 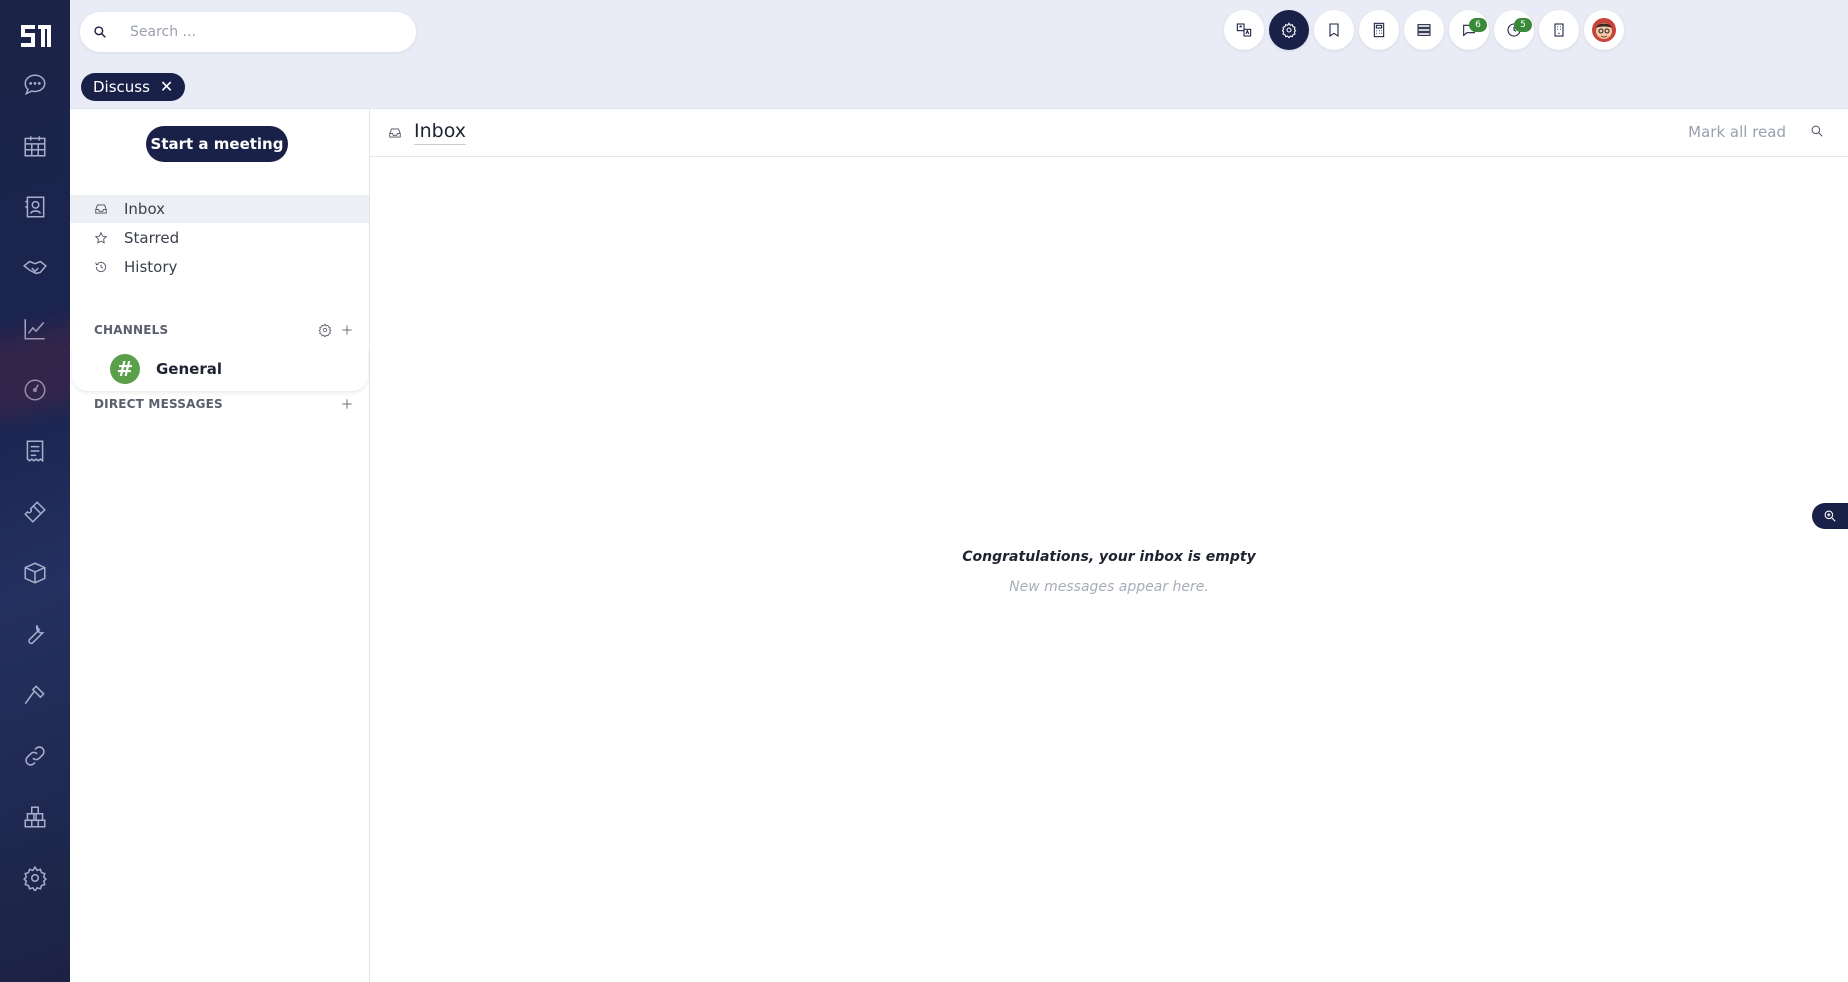 What do you see at coordinates (35, 756) in the screenshot?
I see `link-icon` at bounding box center [35, 756].